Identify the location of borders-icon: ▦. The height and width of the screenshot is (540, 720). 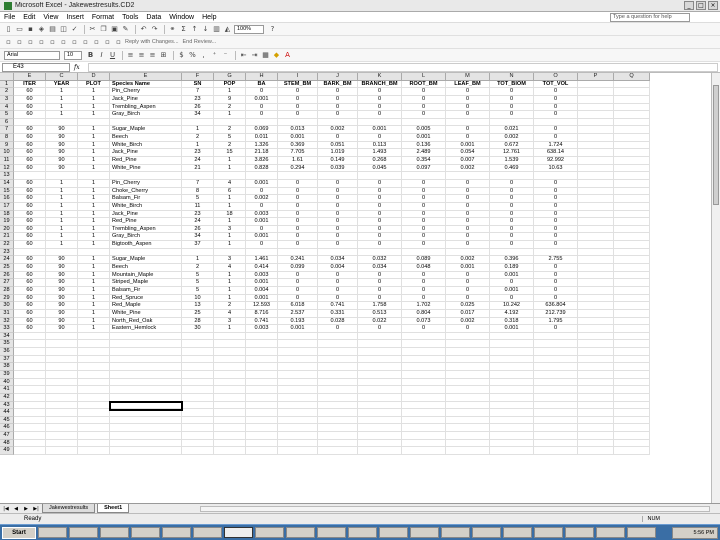
(265, 55).